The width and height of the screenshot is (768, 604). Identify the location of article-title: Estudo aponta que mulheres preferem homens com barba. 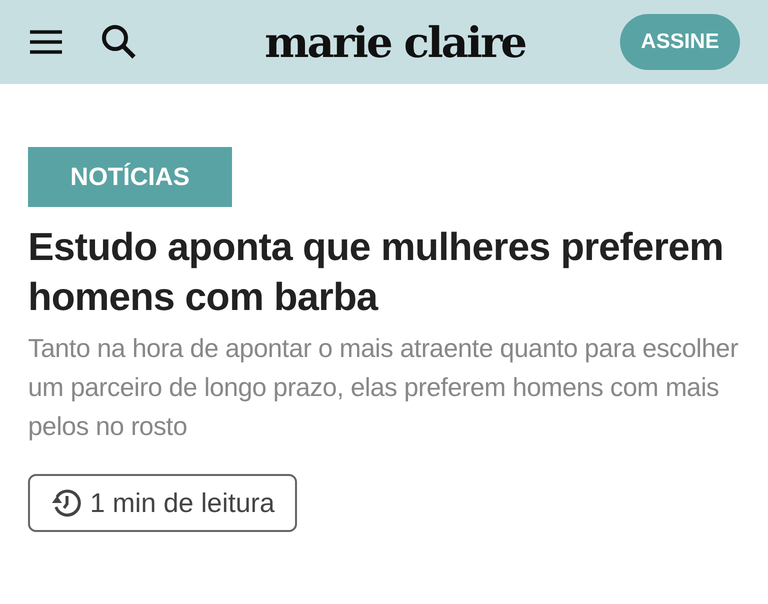
(376, 273).